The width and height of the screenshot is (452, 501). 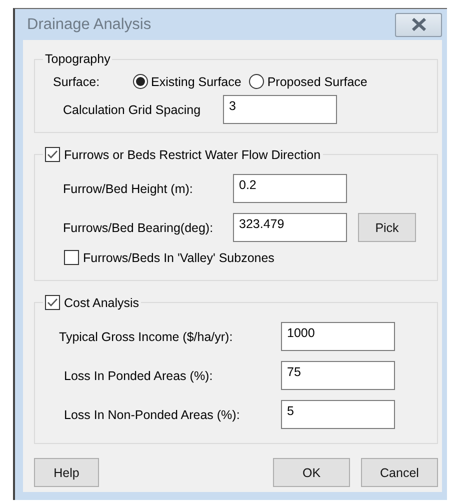 What do you see at coordinates (146, 337) in the screenshot?
I see `field-label: Typical Gross Income ($/ha/yr):` at bounding box center [146, 337].